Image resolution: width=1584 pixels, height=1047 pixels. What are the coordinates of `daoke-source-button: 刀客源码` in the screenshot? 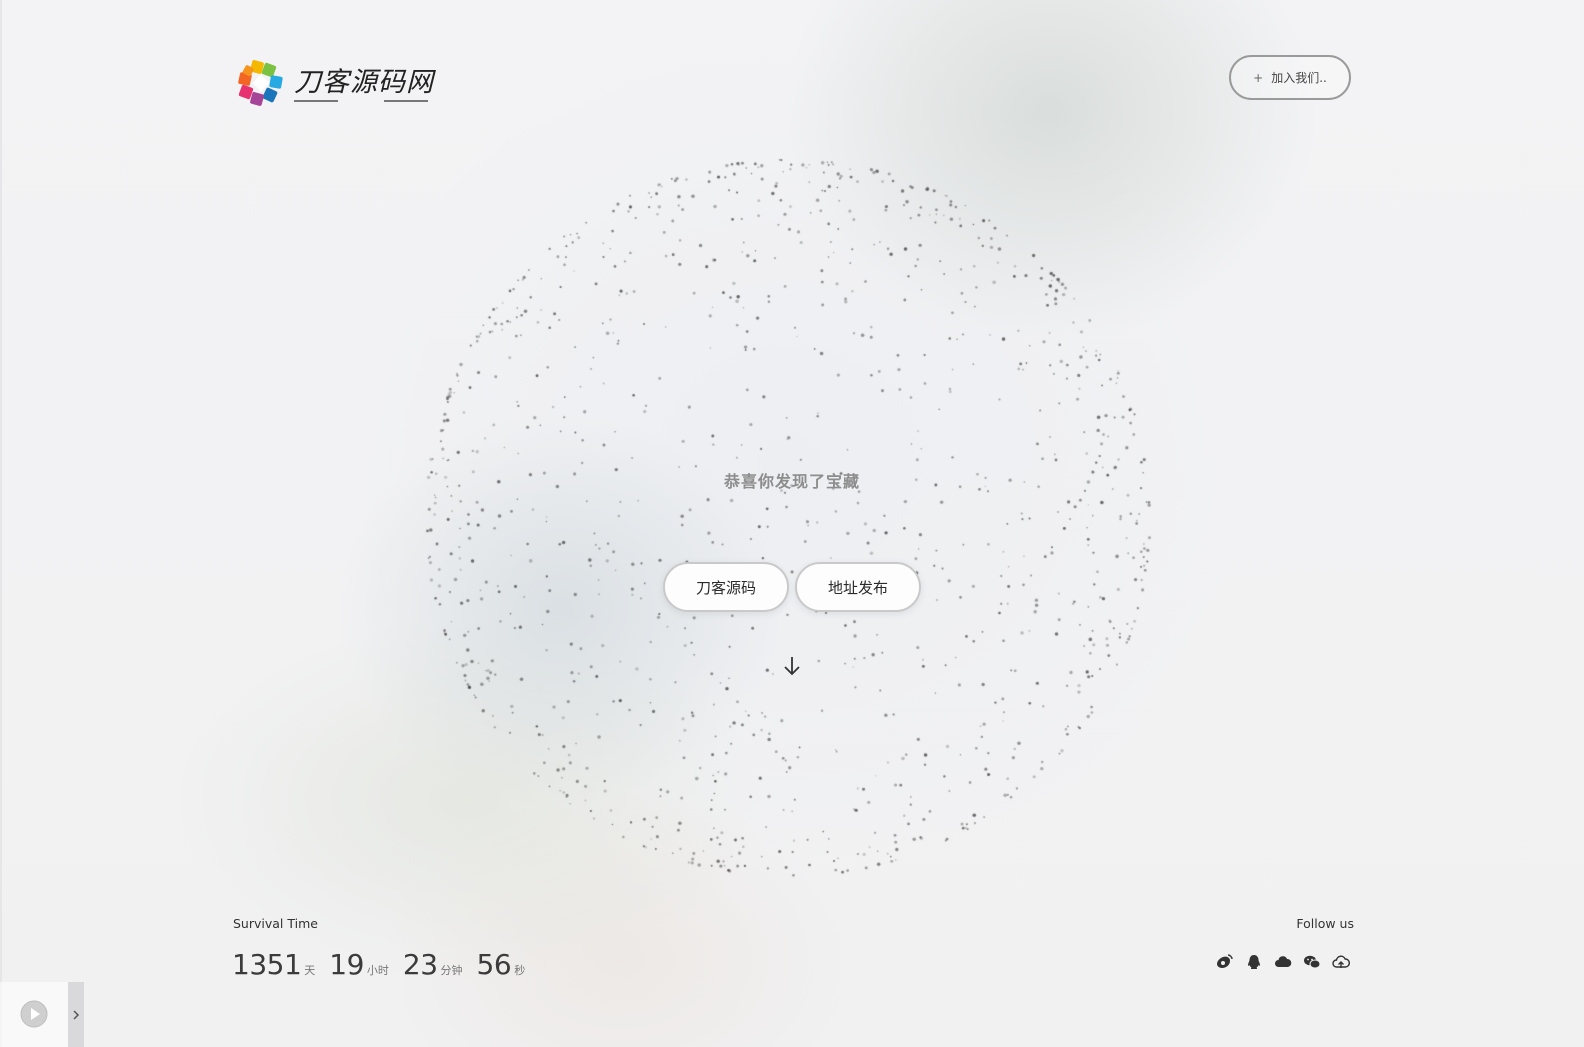 It's located at (726, 587).